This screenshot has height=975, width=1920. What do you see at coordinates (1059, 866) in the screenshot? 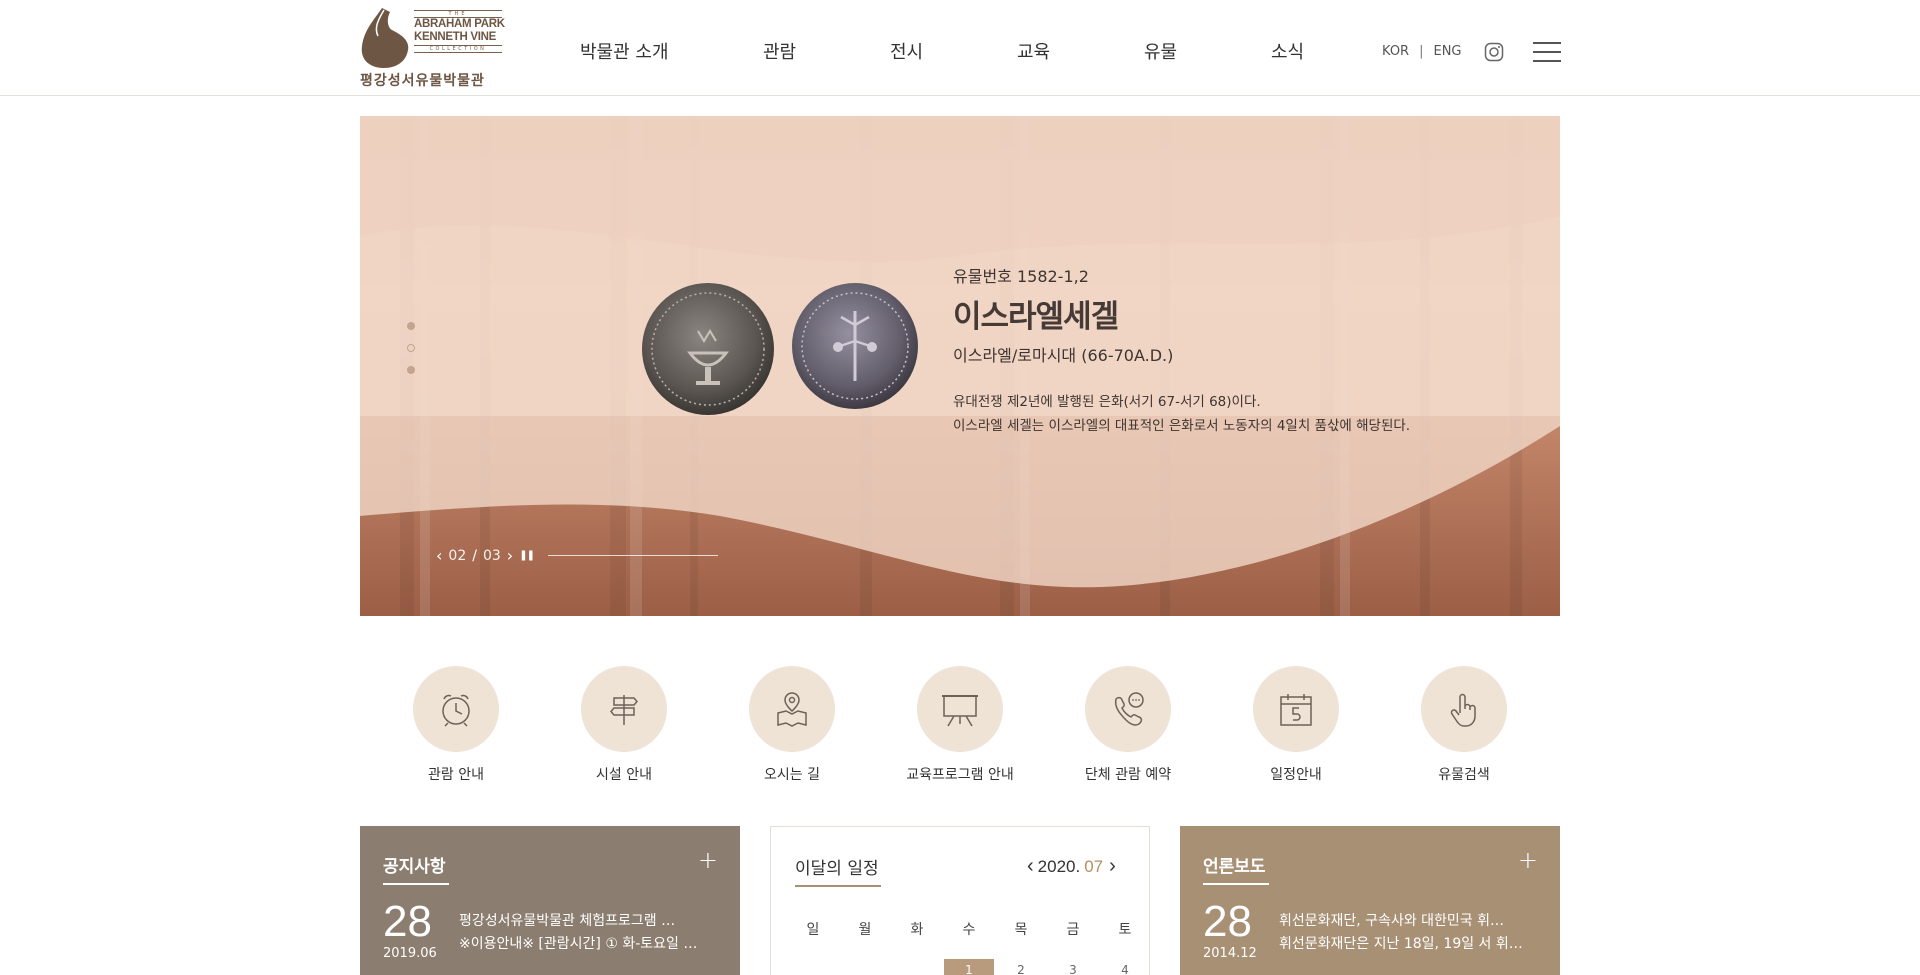
I see `calendar-year: 2020.` at bounding box center [1059, 866].